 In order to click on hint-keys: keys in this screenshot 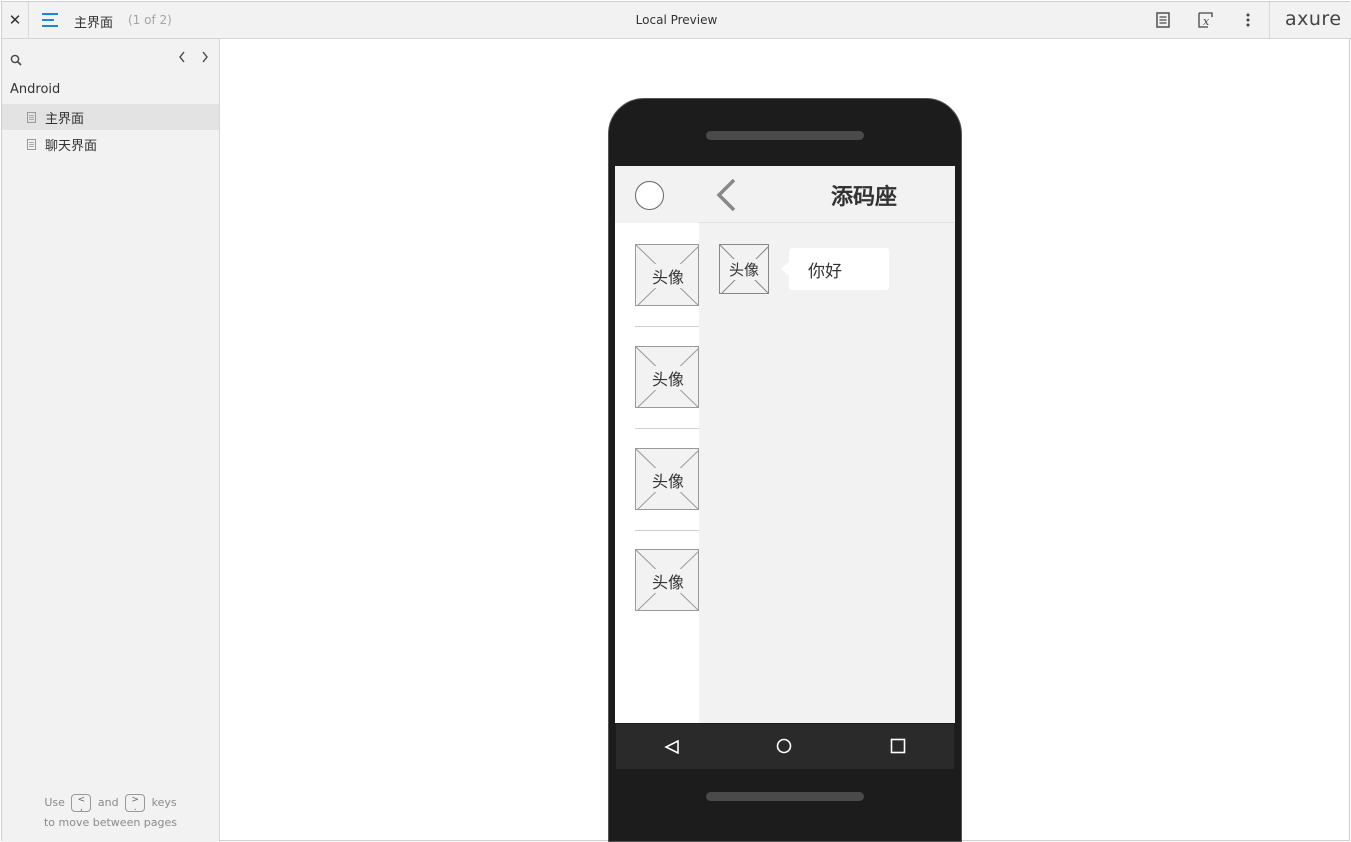, I will do `click(164, 802)`.